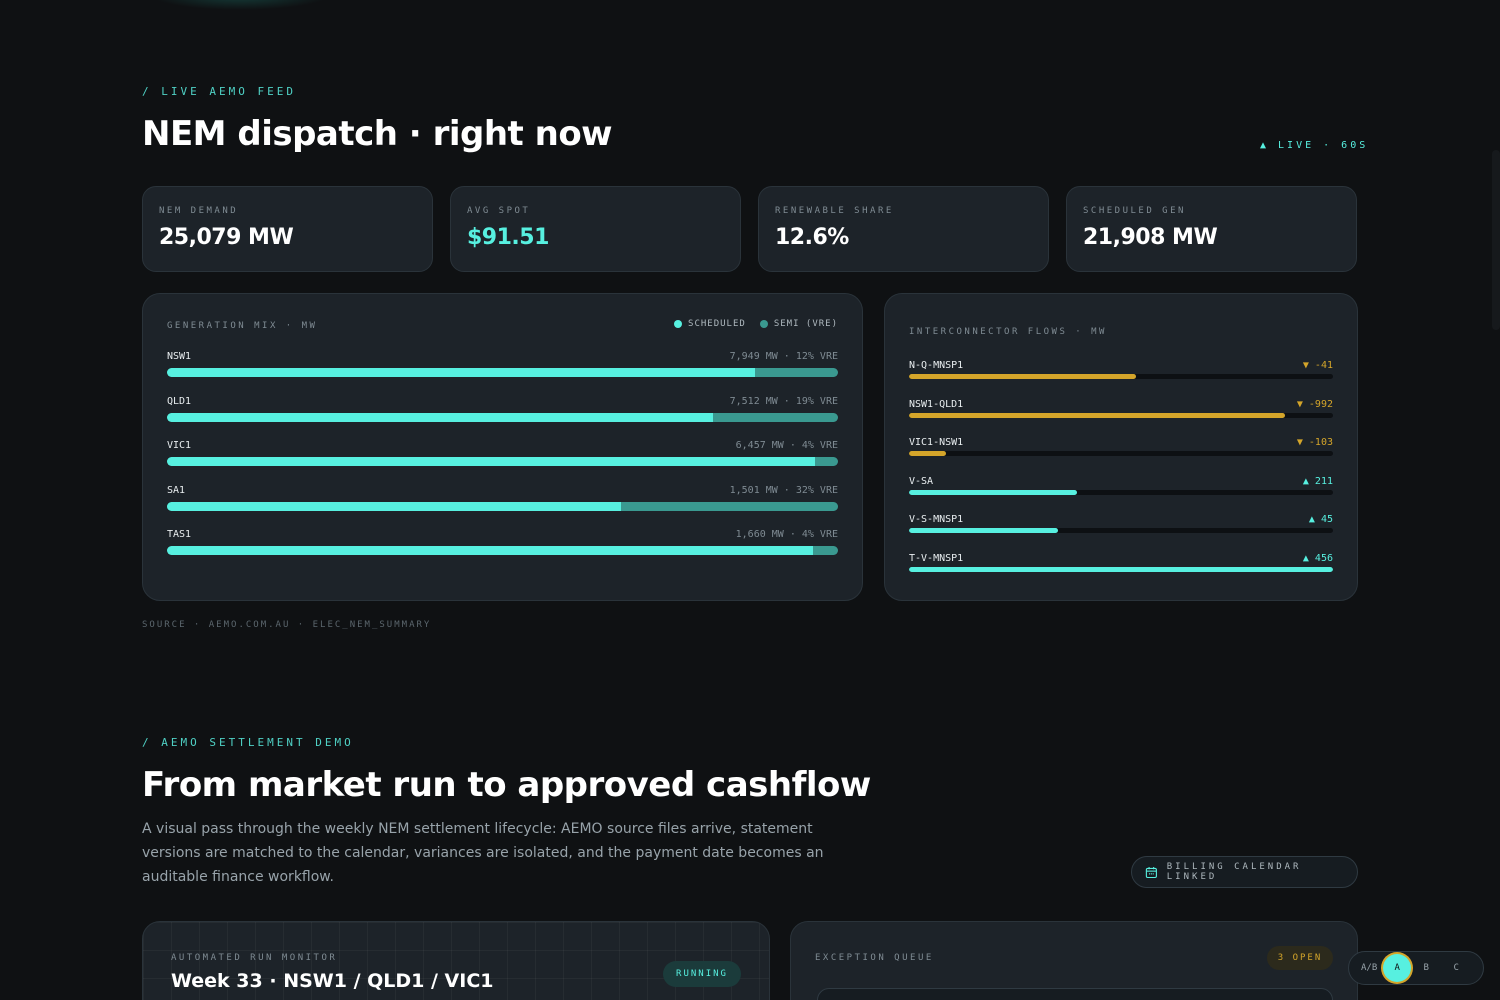 The height and width of the screenshot is (1000, 1500). Describe the element at coordinates (1008, 332) in the screenshot. I see `interconnector-title: INTERCONNECTOR FLOWS · MW` at that location.